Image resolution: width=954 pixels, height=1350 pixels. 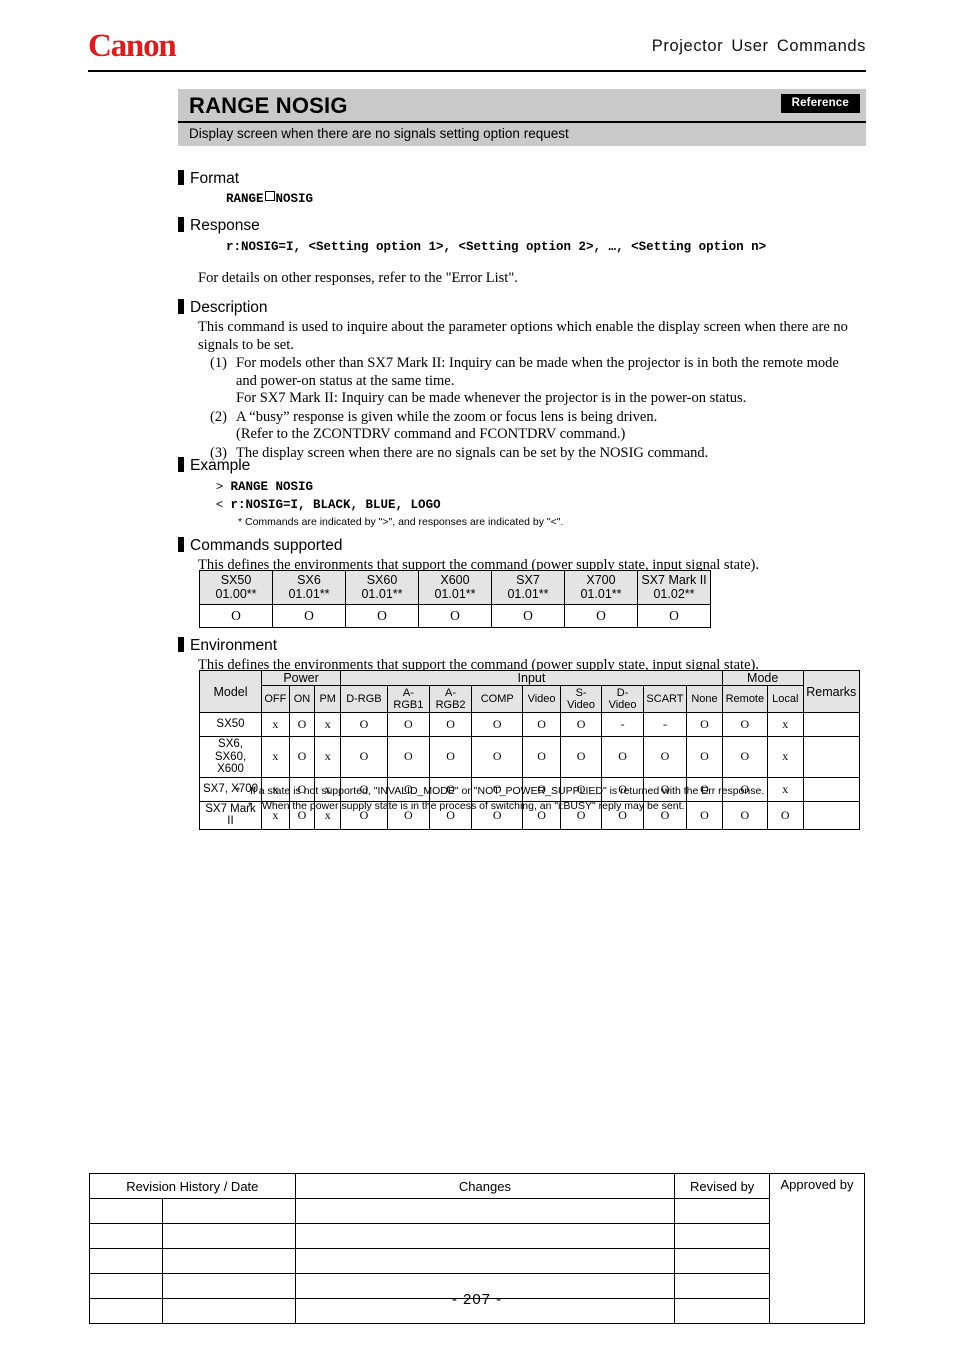 I want to click on list-item-number: (1), so click(x=218, y=363).